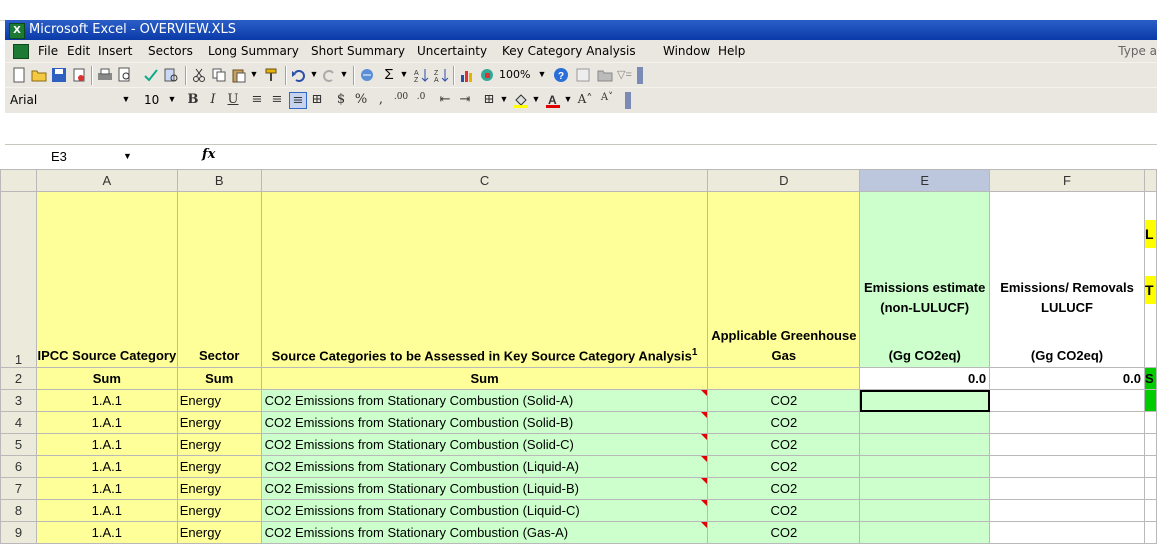 This screenshot has height=544, width=1157. What do you see at coordinates (344, 74) in the screenshot?
I see `redo-dropdown-arrow: ▼` at bounding box center [344, 74].